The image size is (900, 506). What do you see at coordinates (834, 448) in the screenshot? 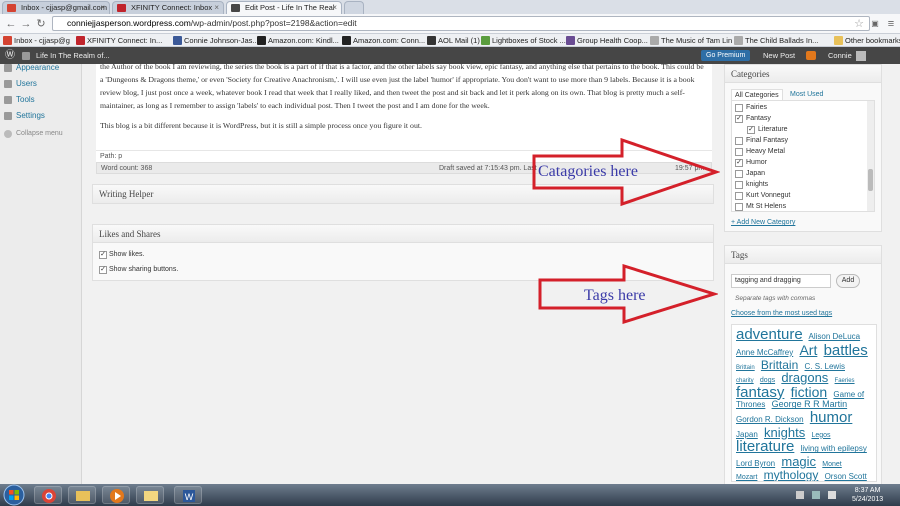
I see `tag-link: living with epilepsy` at bounding box center [834, 448].